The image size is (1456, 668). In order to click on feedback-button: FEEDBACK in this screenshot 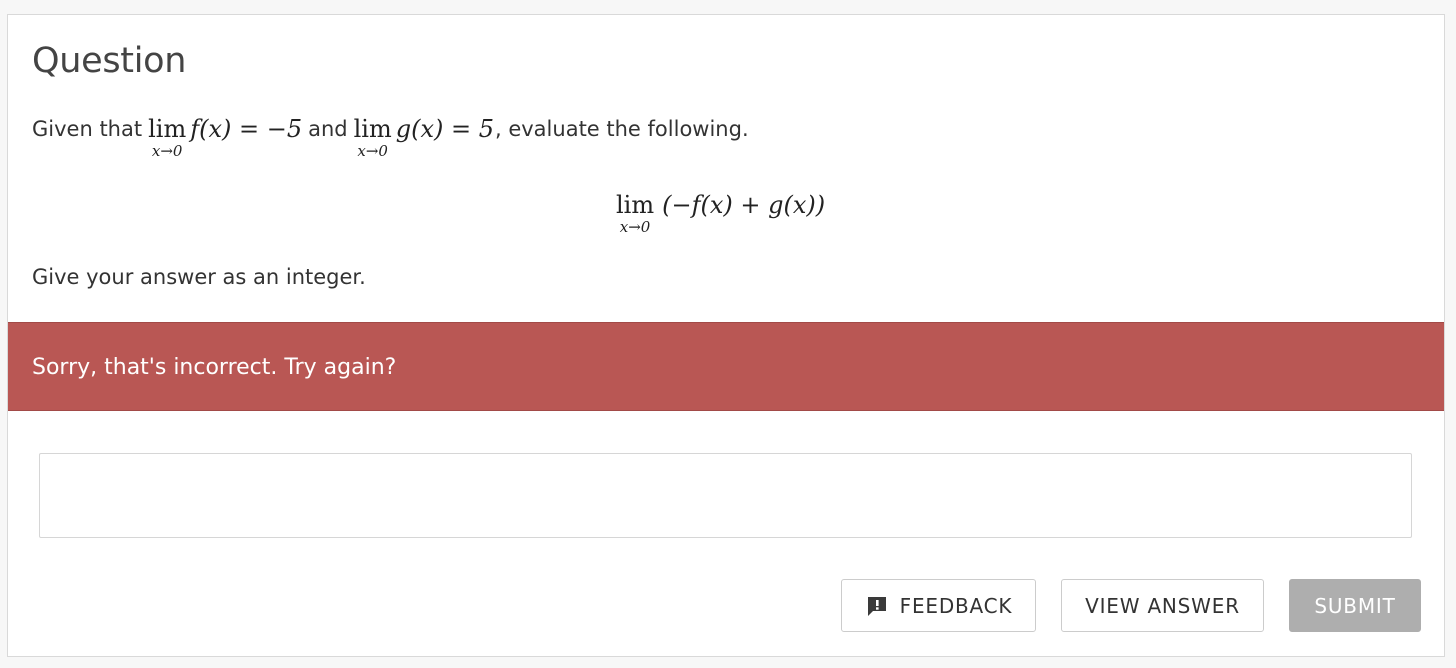, I will do `click(938, 605)`.